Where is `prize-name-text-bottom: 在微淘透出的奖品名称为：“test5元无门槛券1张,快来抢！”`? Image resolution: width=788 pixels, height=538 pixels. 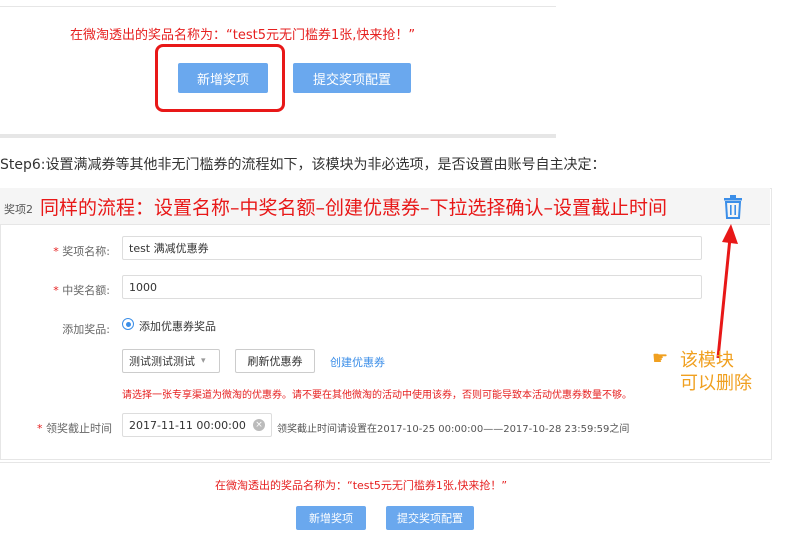 prize-name-text-bottom: 在微淘透出的奖品名称为：“test5元无门槛券1张,快来抢！” is located at coordinates (361, 485).